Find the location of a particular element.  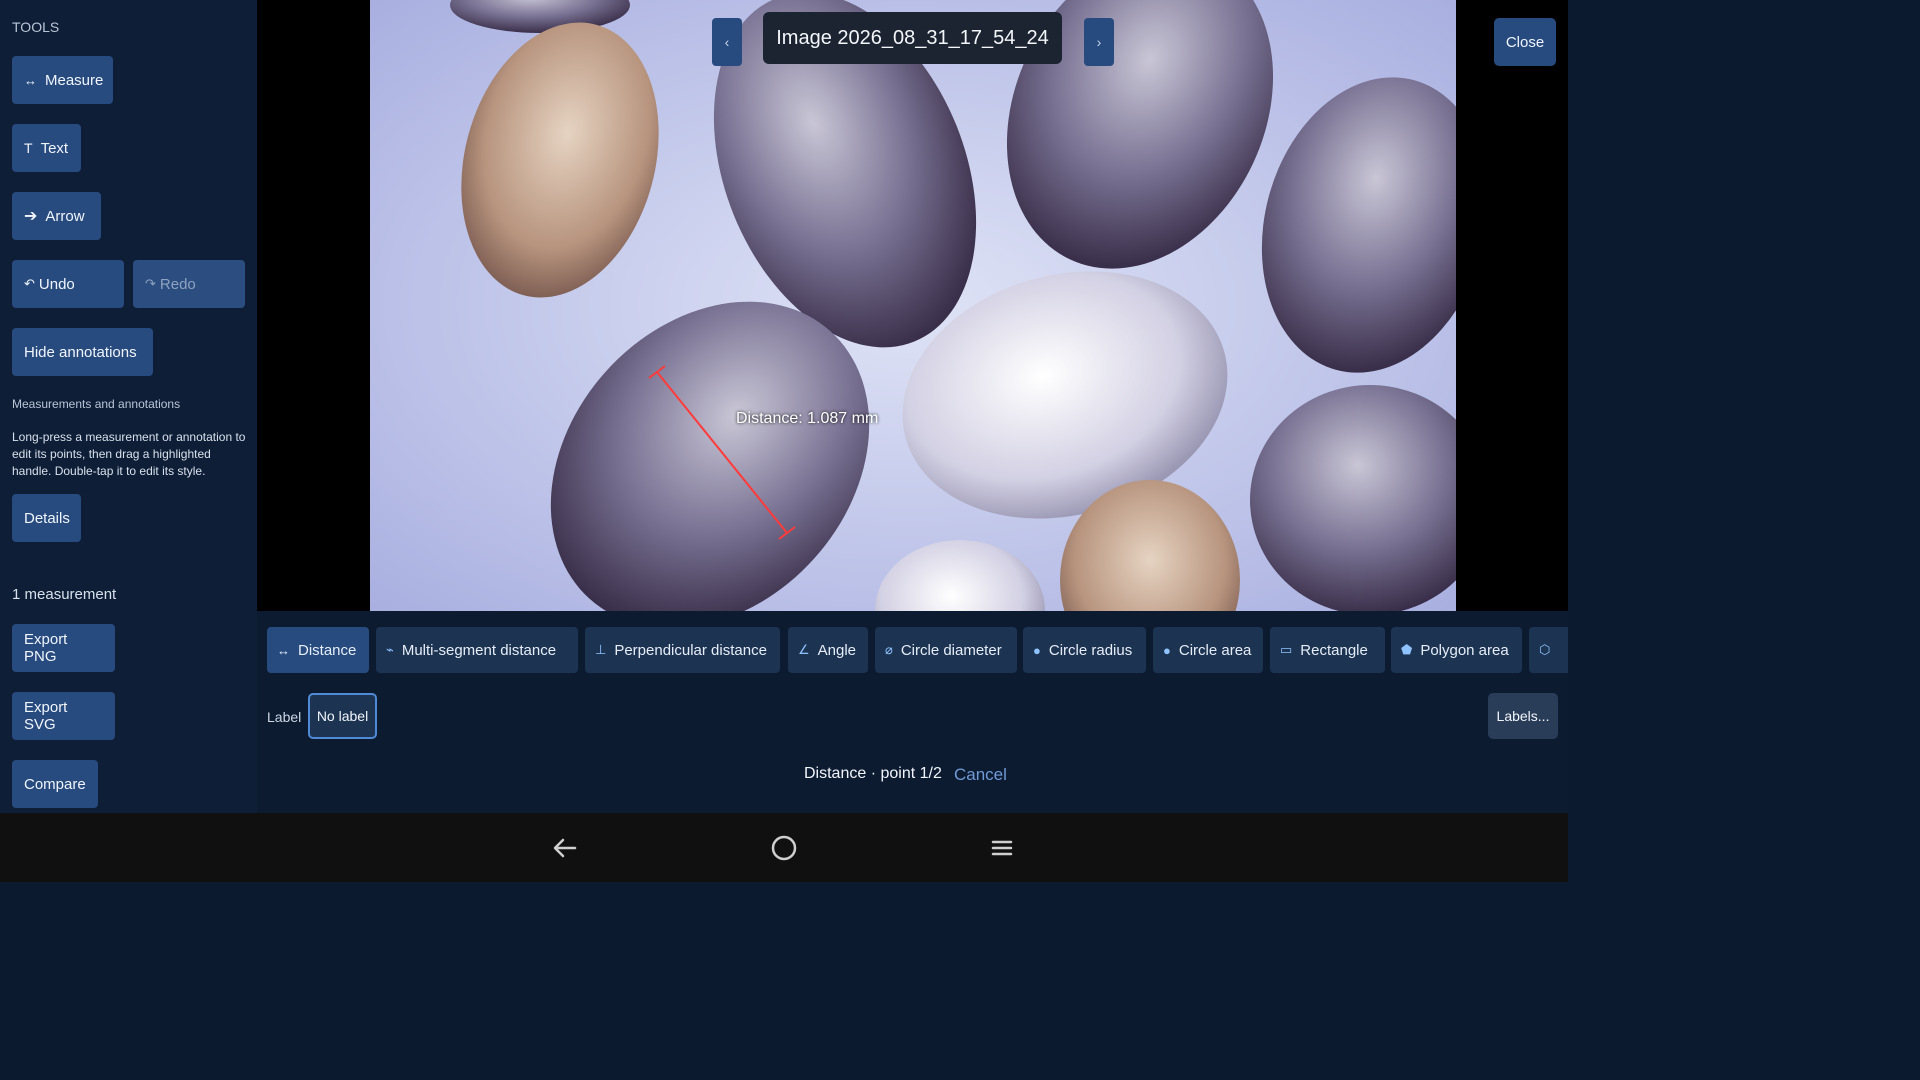

tool-label: Circle radius is located at coordinates (1090, 650).